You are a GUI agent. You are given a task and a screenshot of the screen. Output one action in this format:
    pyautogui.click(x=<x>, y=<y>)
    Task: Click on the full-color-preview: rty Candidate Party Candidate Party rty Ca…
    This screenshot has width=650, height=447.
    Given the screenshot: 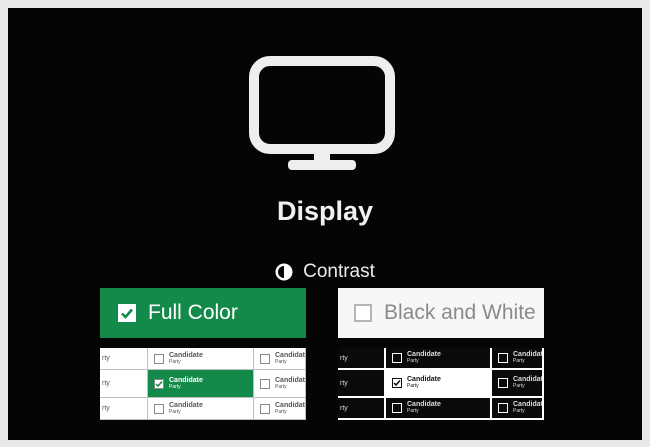 What is the action you would take?
    pyautogui.click(x=203, y=384)
    